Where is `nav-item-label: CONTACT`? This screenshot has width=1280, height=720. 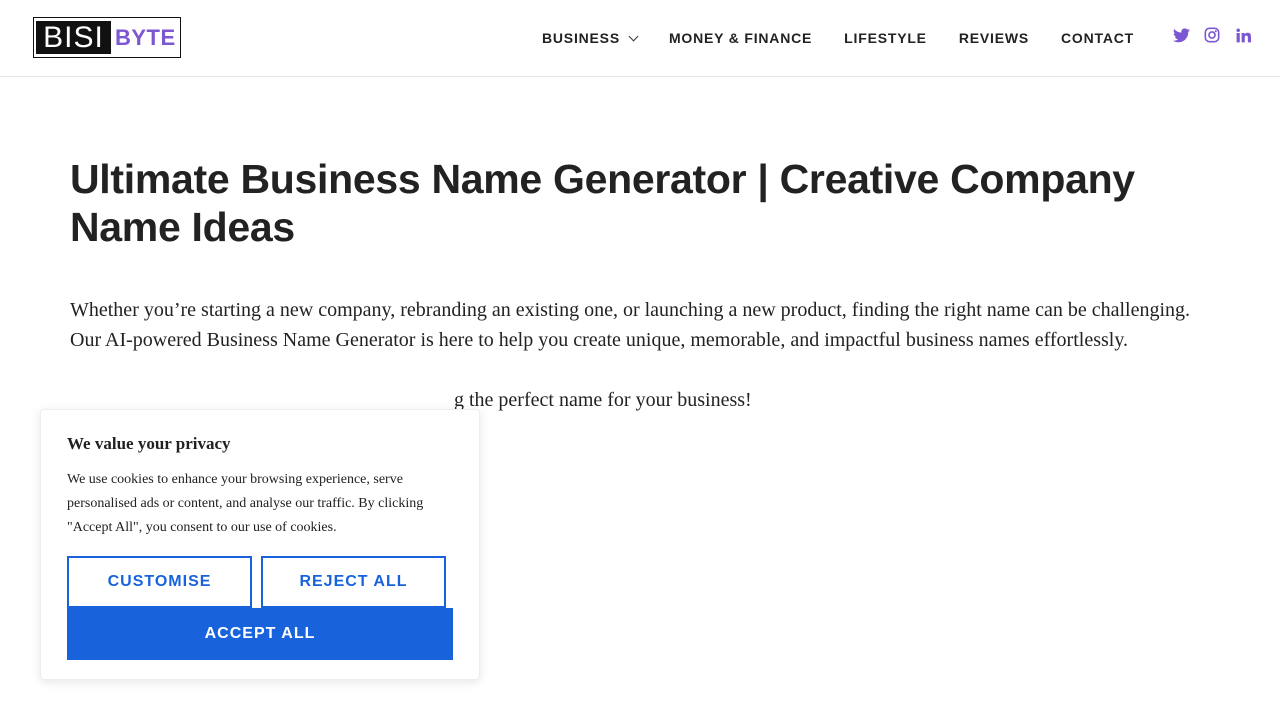
nav-item-label: CONTACT is located at coordinates (1097, 38).